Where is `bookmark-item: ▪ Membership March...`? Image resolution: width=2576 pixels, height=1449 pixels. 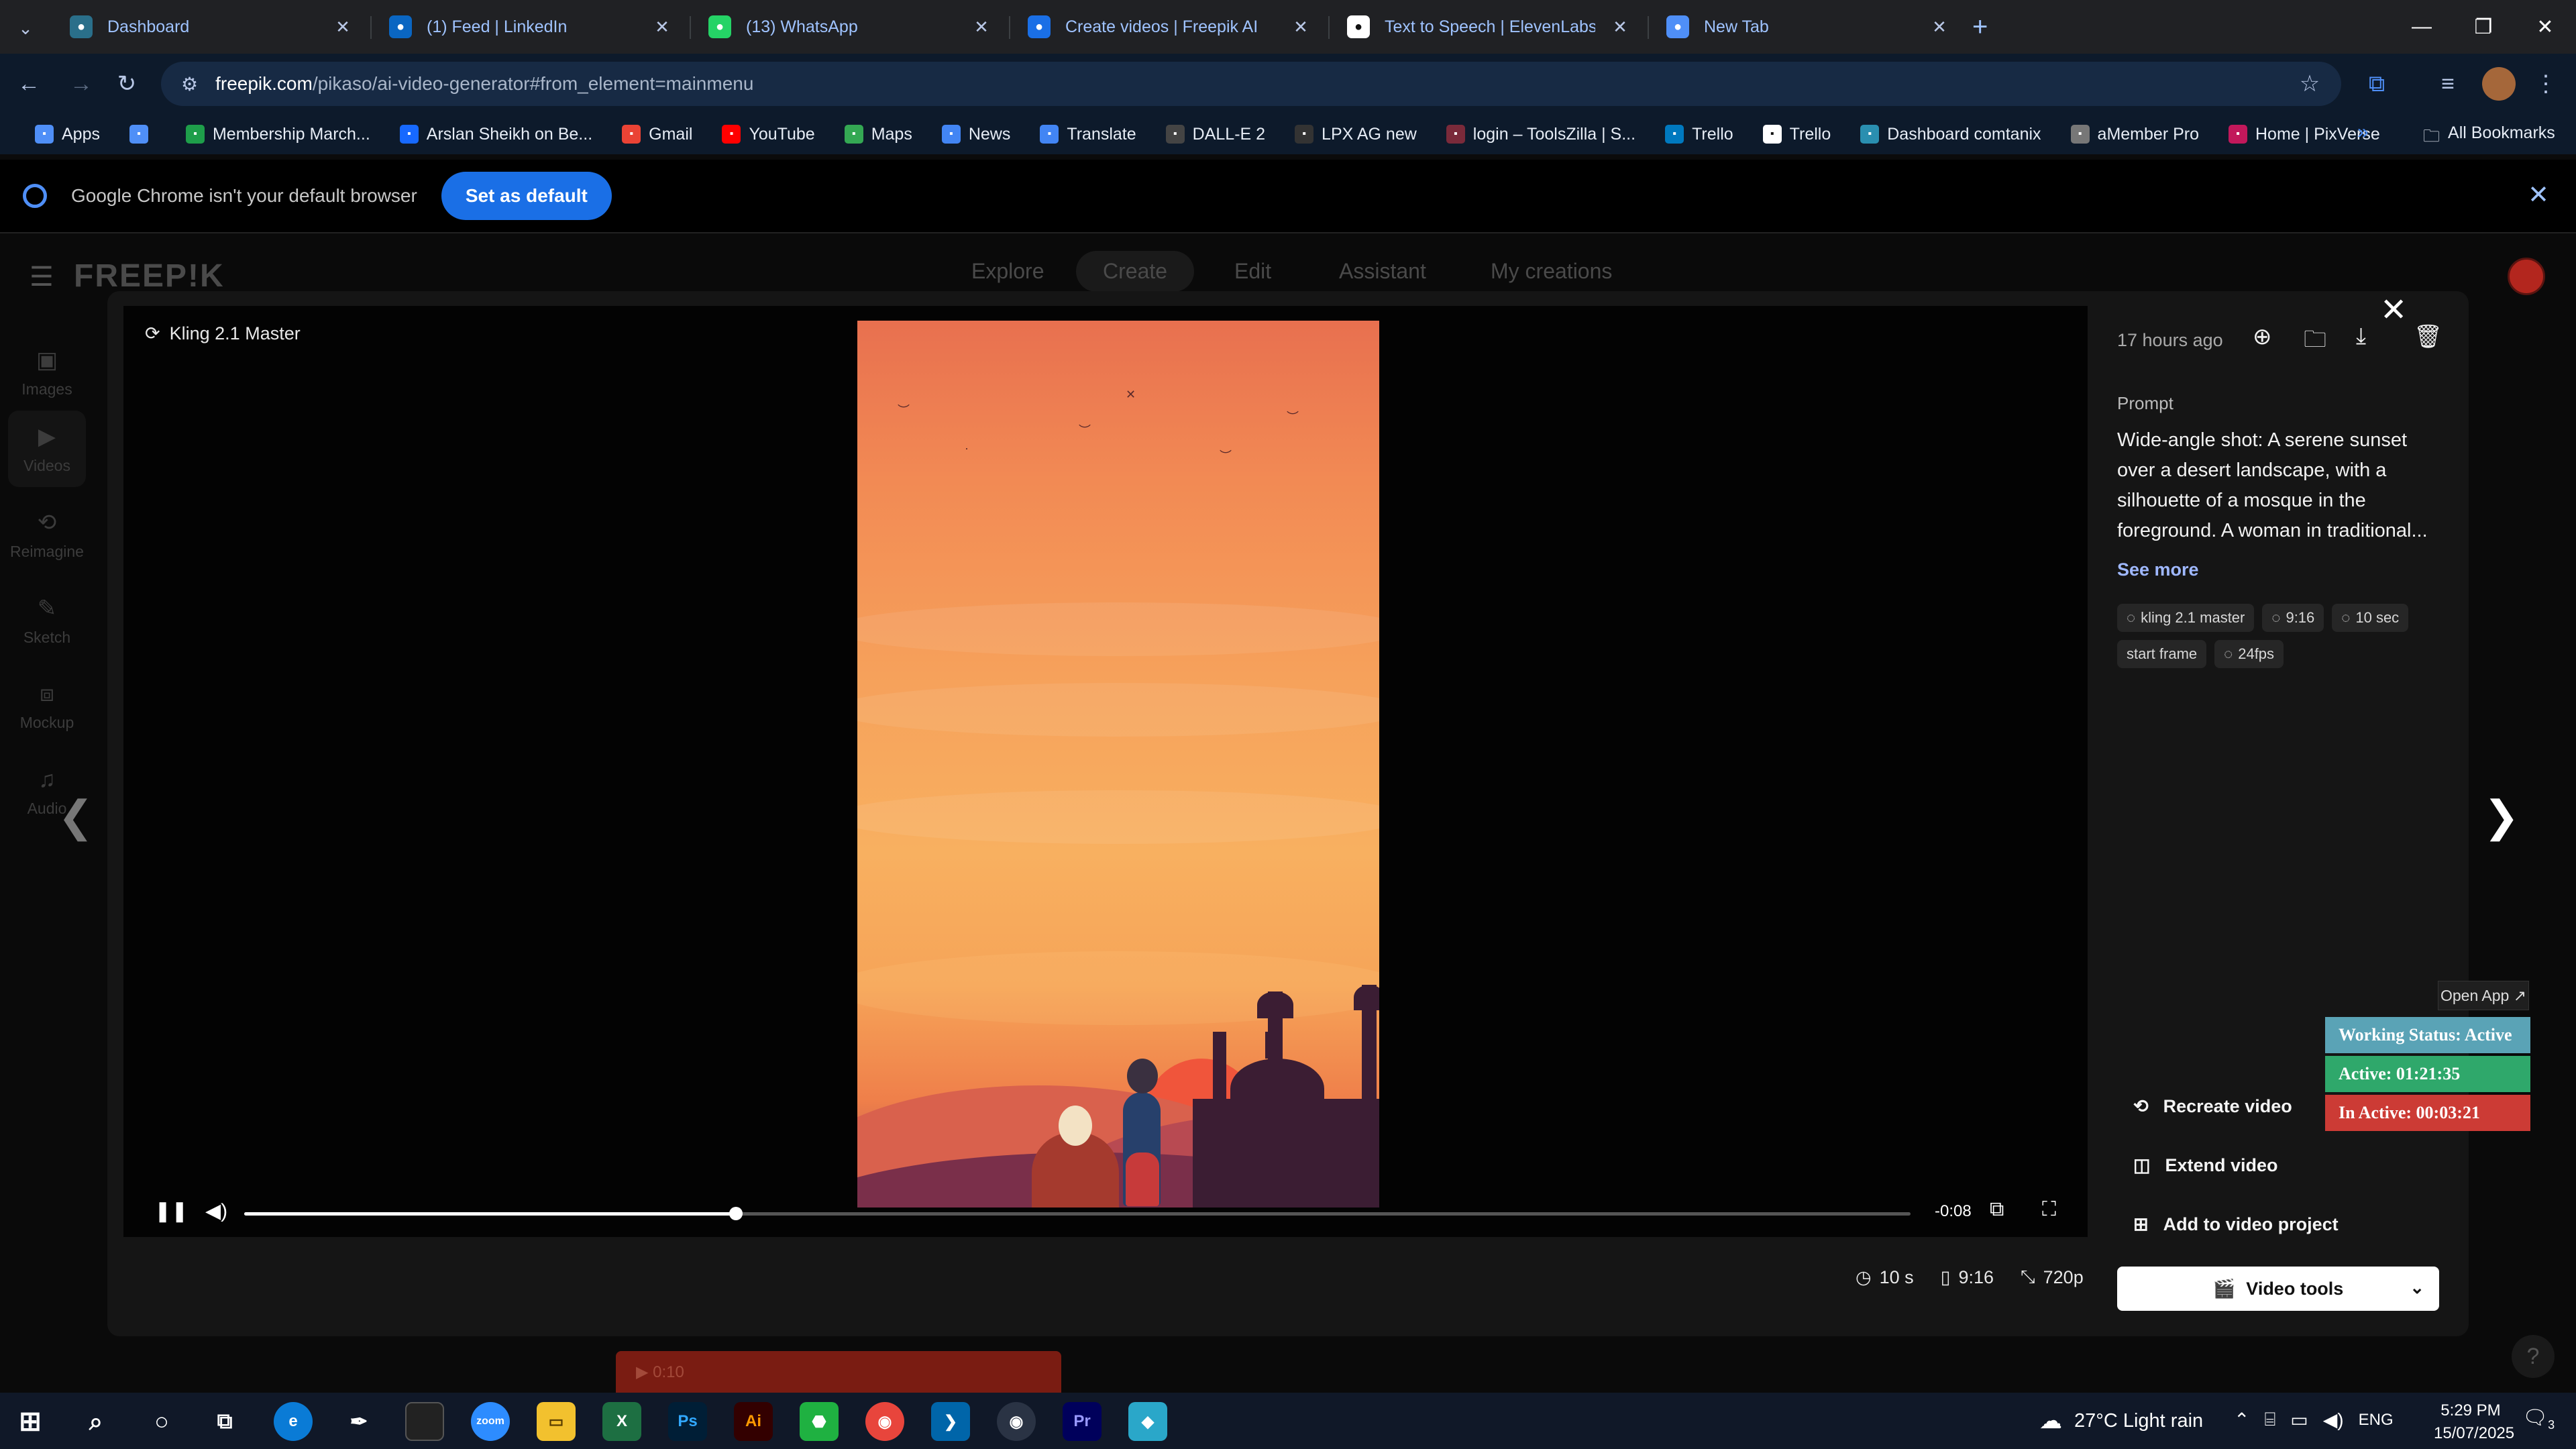
bookmark-item: ▪ Membership March... is located at coordinates (278, 134).